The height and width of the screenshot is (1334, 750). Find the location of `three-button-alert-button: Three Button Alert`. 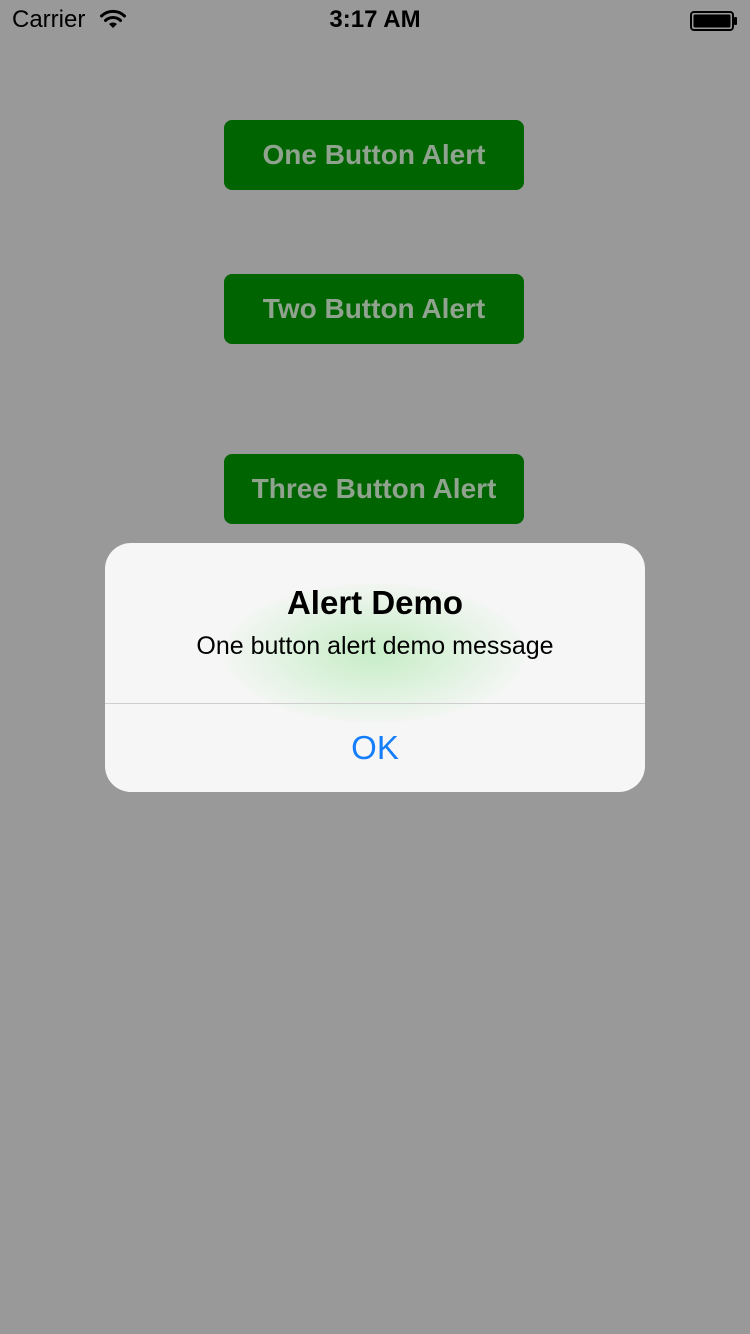

three-button-alert-button: Three Button Alert is located at coordinates (374, 489).